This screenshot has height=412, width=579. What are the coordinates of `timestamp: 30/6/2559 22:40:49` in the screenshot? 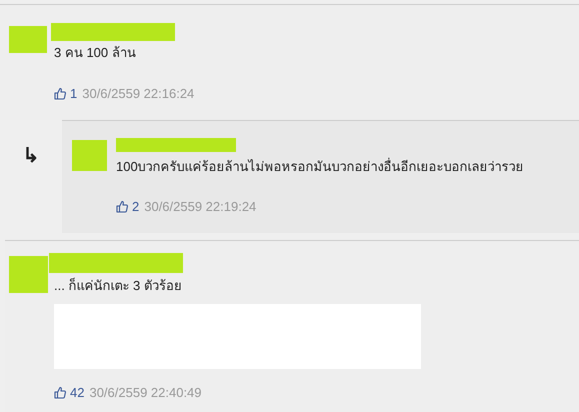 It's located at (145, 393).